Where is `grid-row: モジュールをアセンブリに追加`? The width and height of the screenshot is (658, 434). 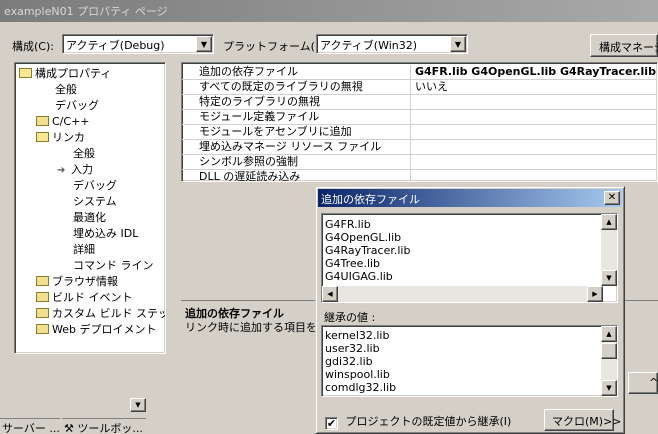
grid-row: モジュールをアセンブリに追加 is located at coordinates (419, 132).